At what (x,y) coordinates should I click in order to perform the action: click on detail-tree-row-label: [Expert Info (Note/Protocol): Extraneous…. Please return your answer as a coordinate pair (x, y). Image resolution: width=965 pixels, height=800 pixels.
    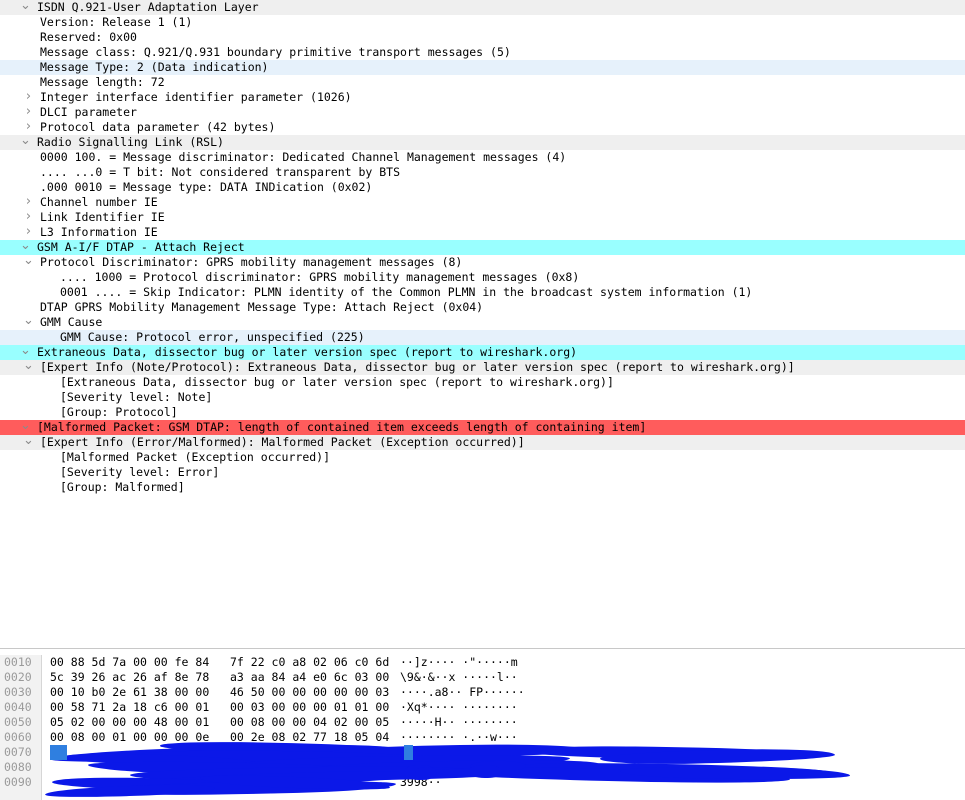
    Looking at the image, I should click on (417, 367).